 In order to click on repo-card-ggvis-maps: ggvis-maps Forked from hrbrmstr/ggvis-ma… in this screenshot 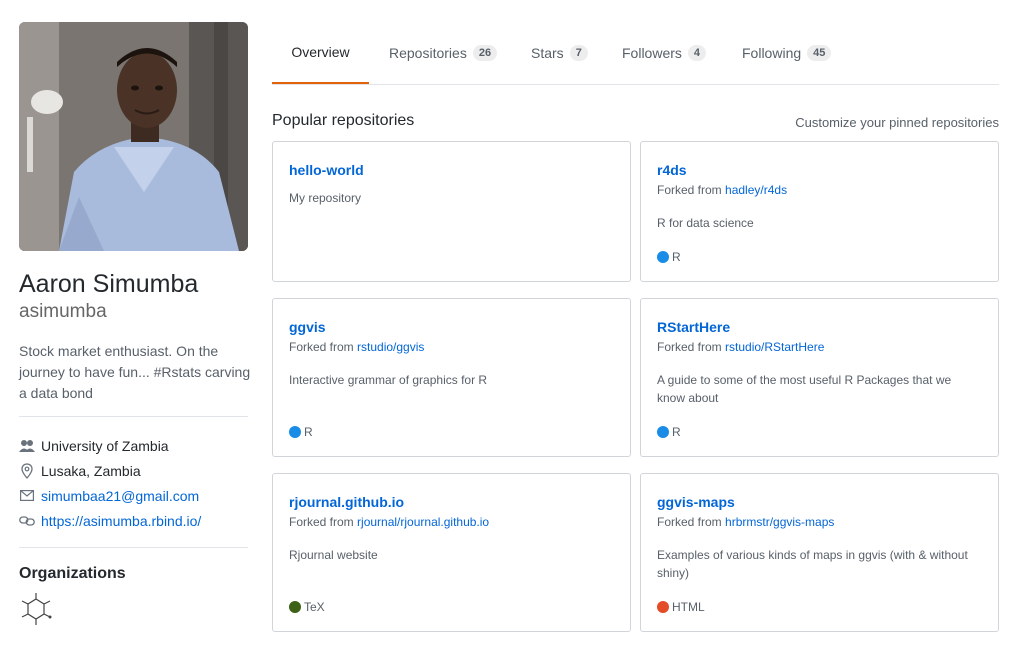, I will do `click(819, 552)`.